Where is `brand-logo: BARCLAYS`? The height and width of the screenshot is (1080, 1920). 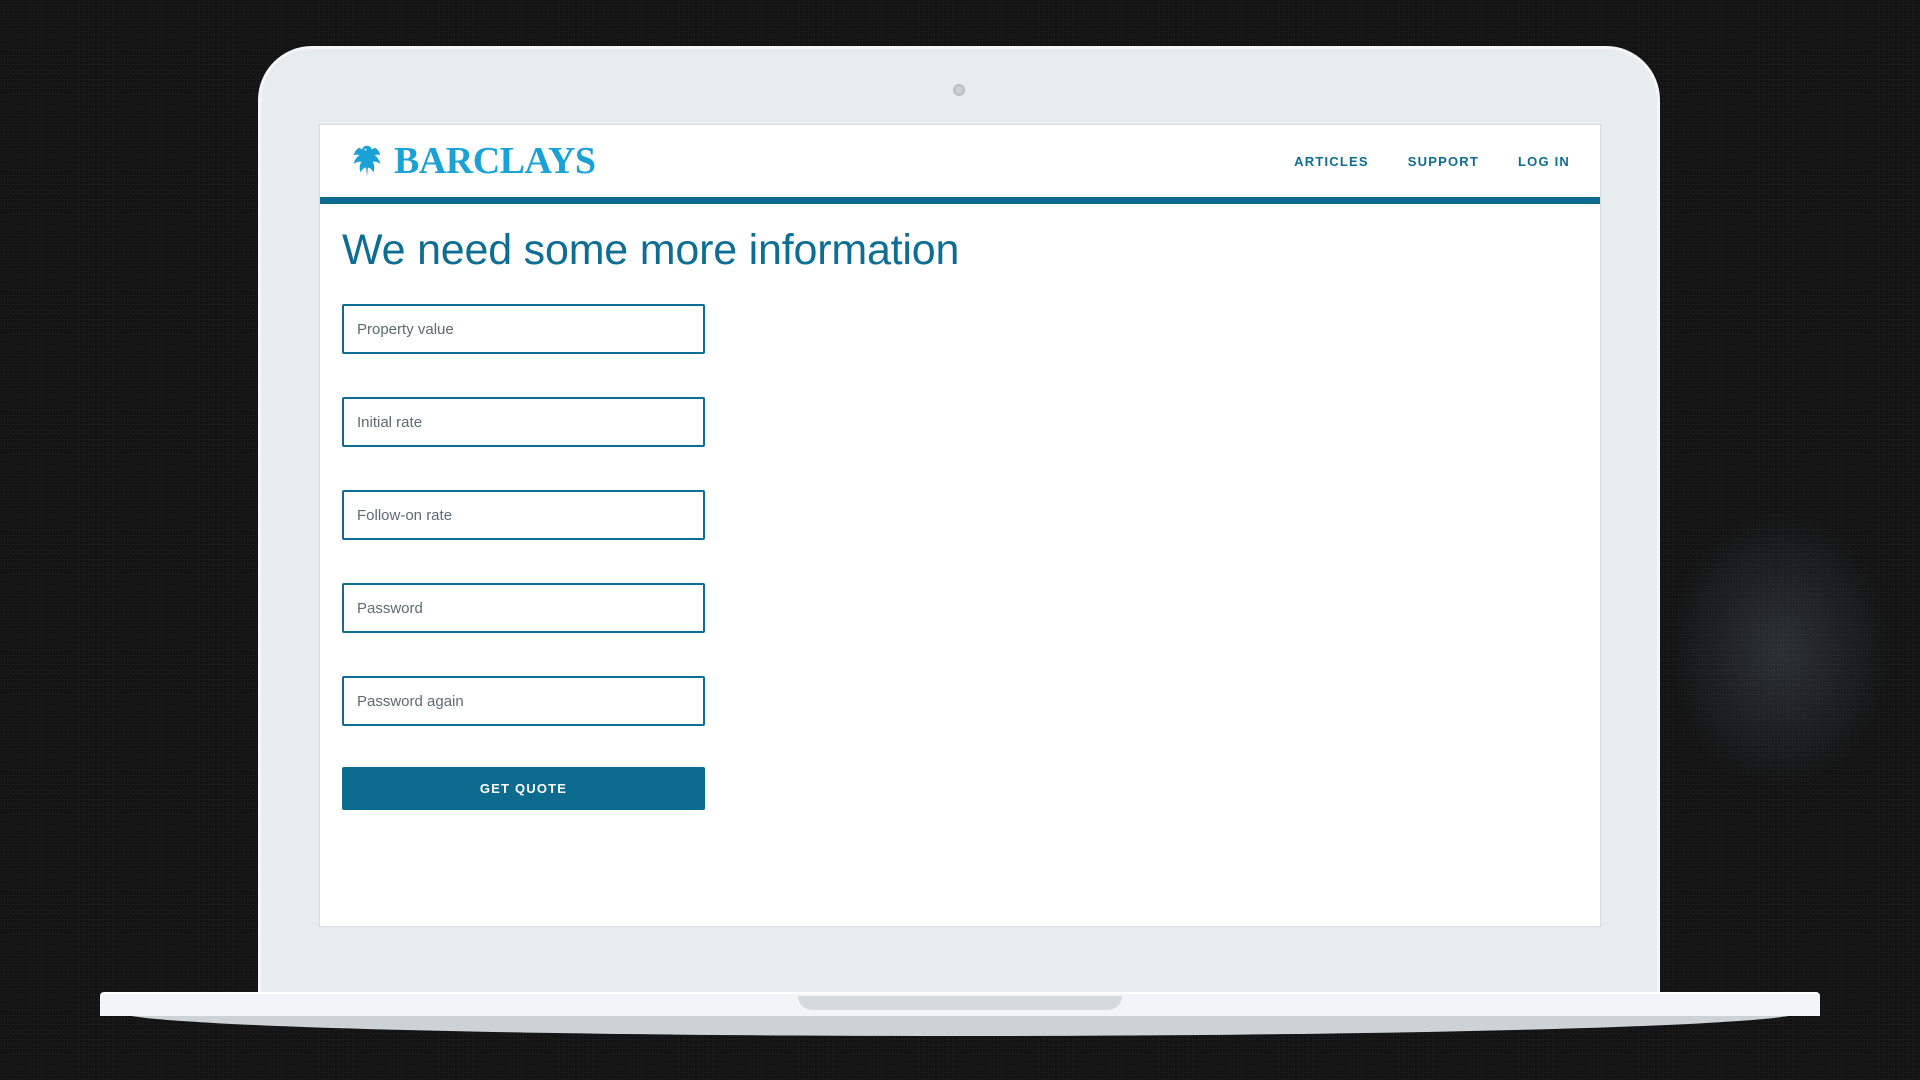
brand-logo: BARCLAYS is located at coordinates (472, 161).